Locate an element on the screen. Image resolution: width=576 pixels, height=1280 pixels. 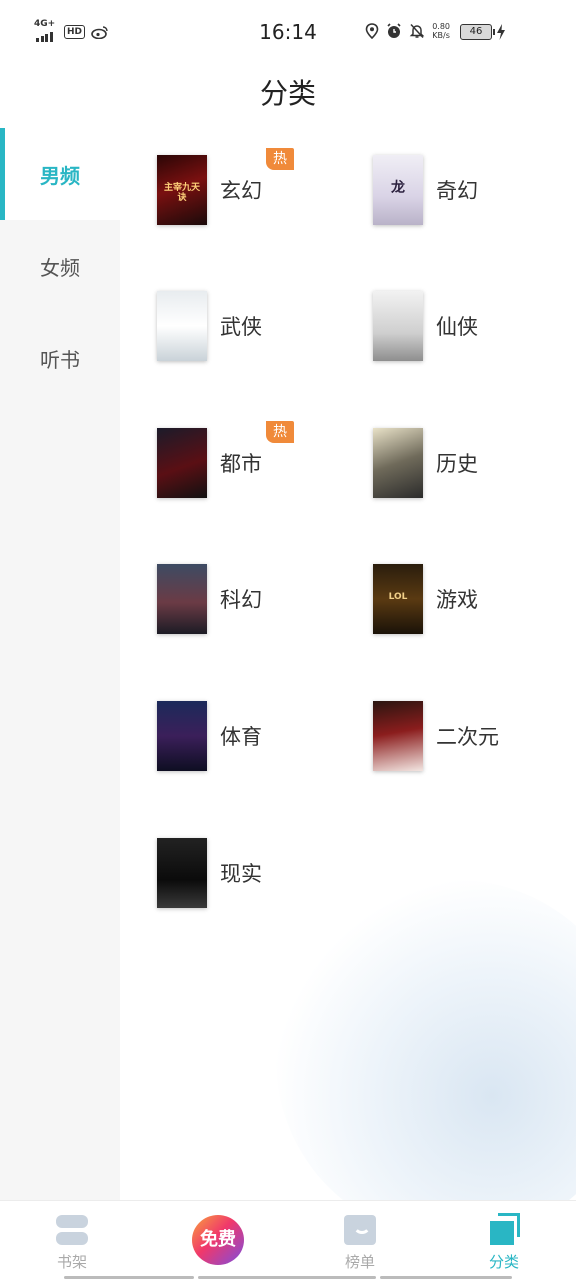
category-item-dushi: 都市 热 is located at coordinates (257, 462).